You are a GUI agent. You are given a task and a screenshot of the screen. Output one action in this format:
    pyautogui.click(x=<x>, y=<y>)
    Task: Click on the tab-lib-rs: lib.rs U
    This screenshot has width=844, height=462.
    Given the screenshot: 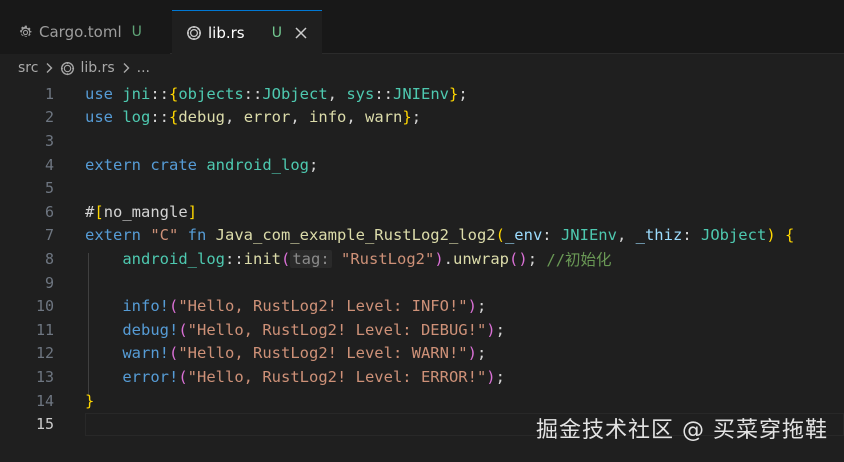 What is the action you would take?
    pyautogui.click(x=247, y=32)
    